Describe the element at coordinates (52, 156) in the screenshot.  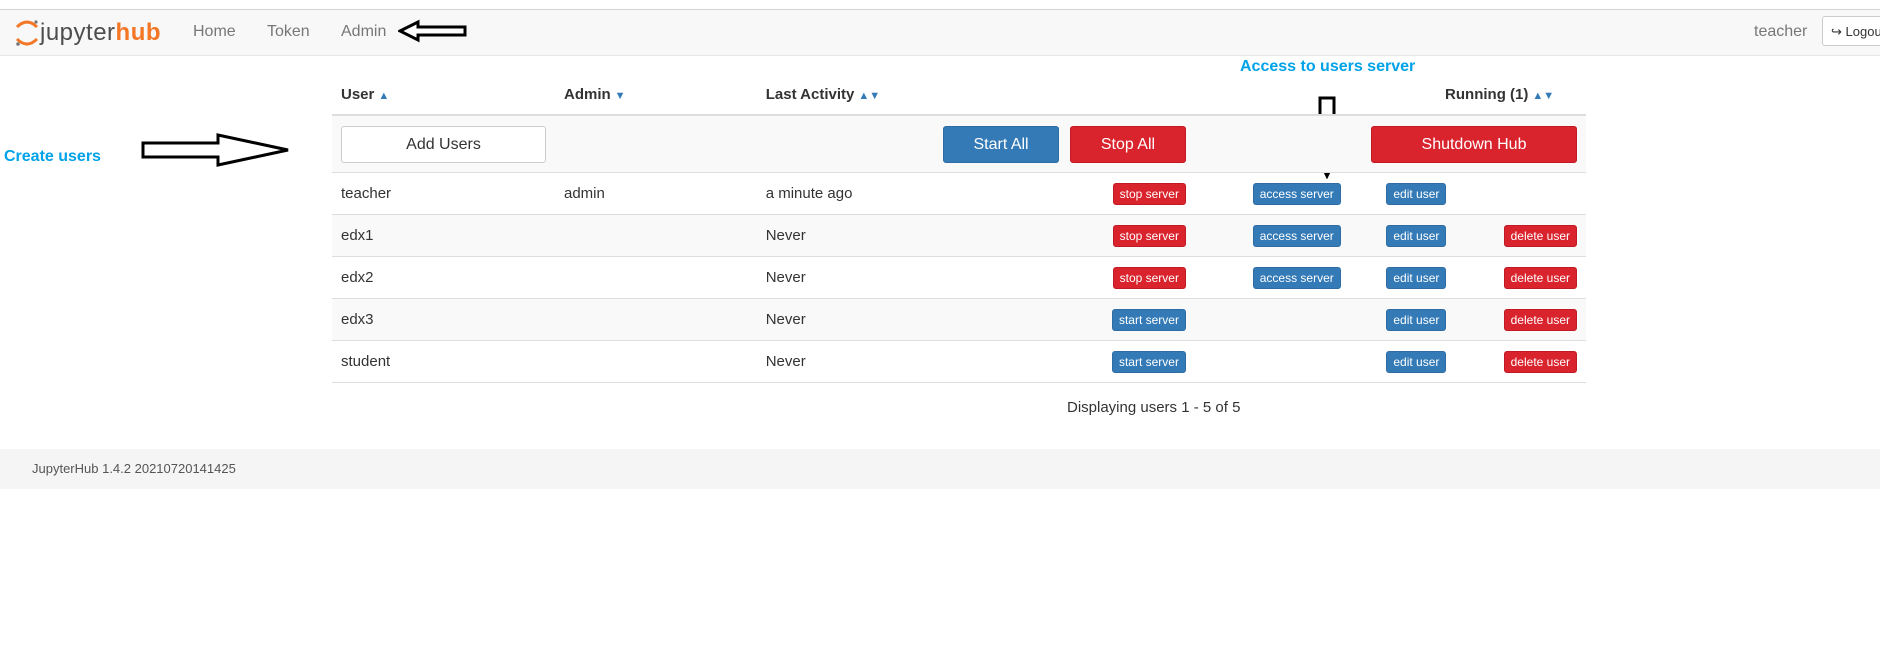
I see `annotation-create-users: Create users` at that location.